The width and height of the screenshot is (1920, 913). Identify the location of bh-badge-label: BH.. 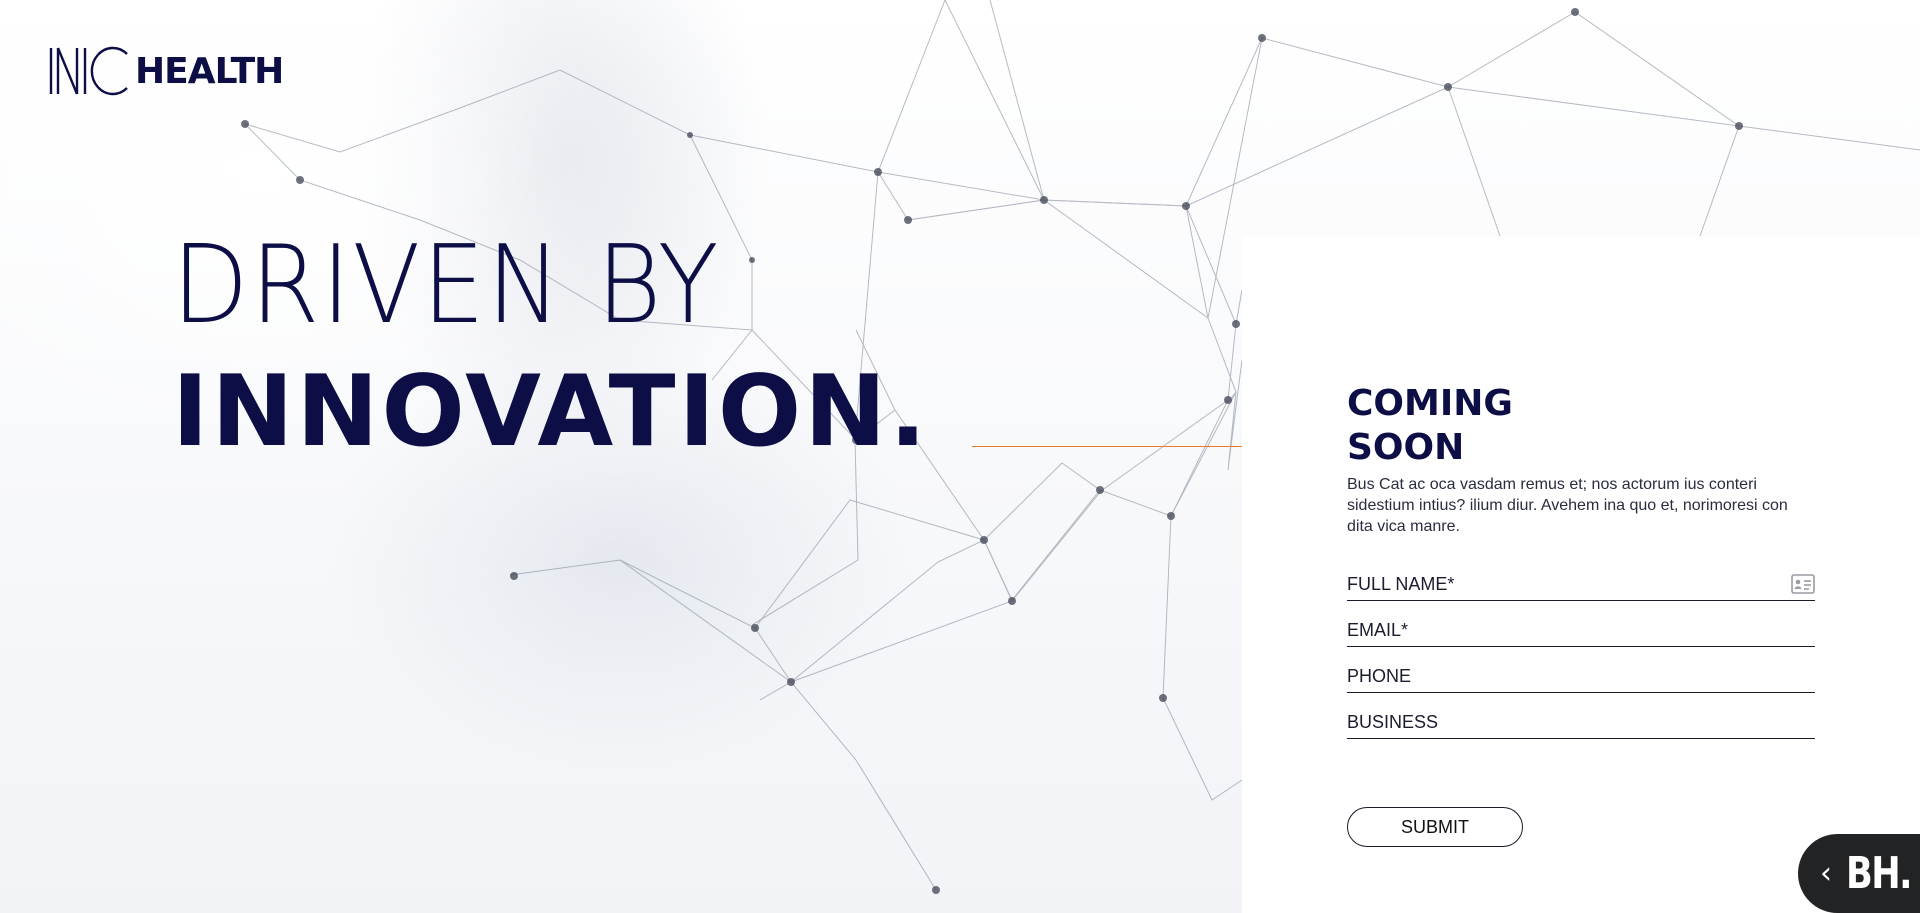
(1879, 873).